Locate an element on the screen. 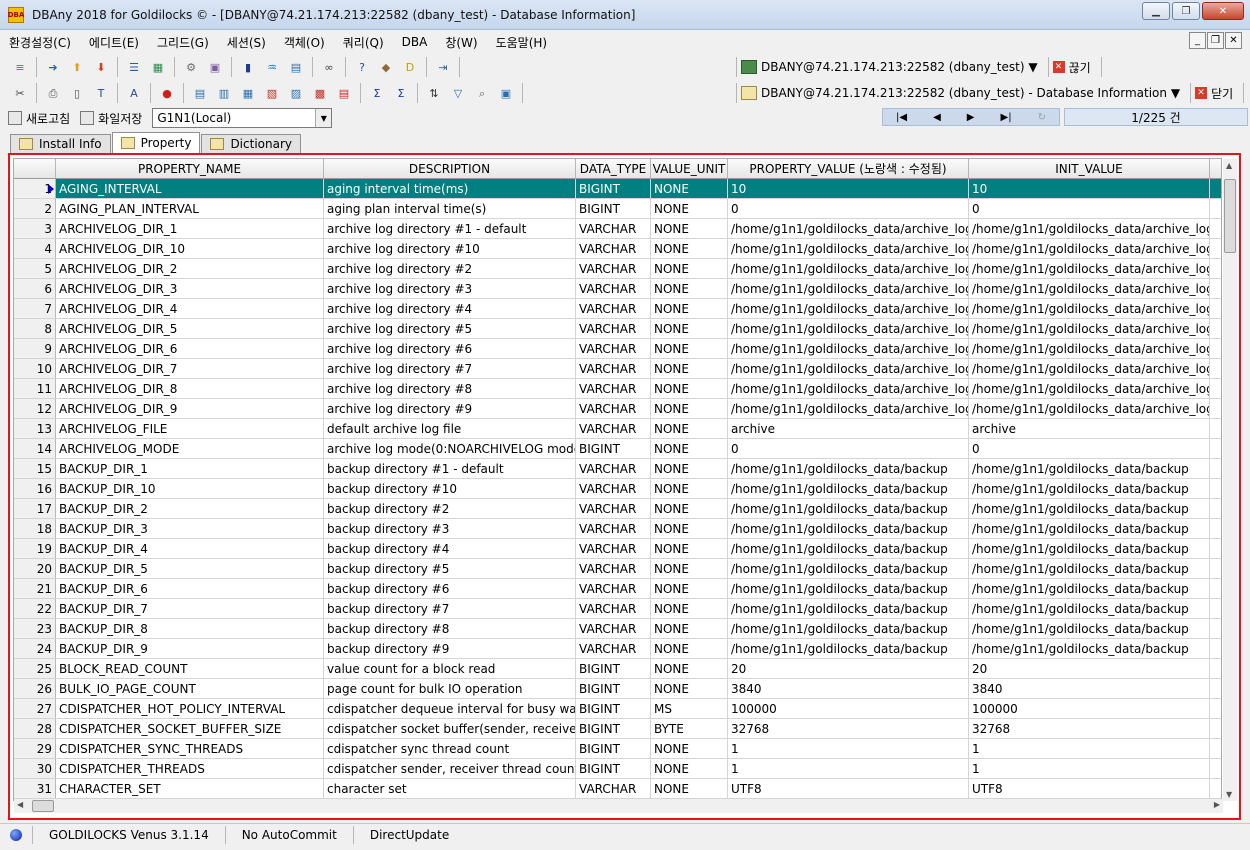 Image resolution: width=1250 pixels, height=850 pixels. text-icon: T is located at coordinates (101, 93).